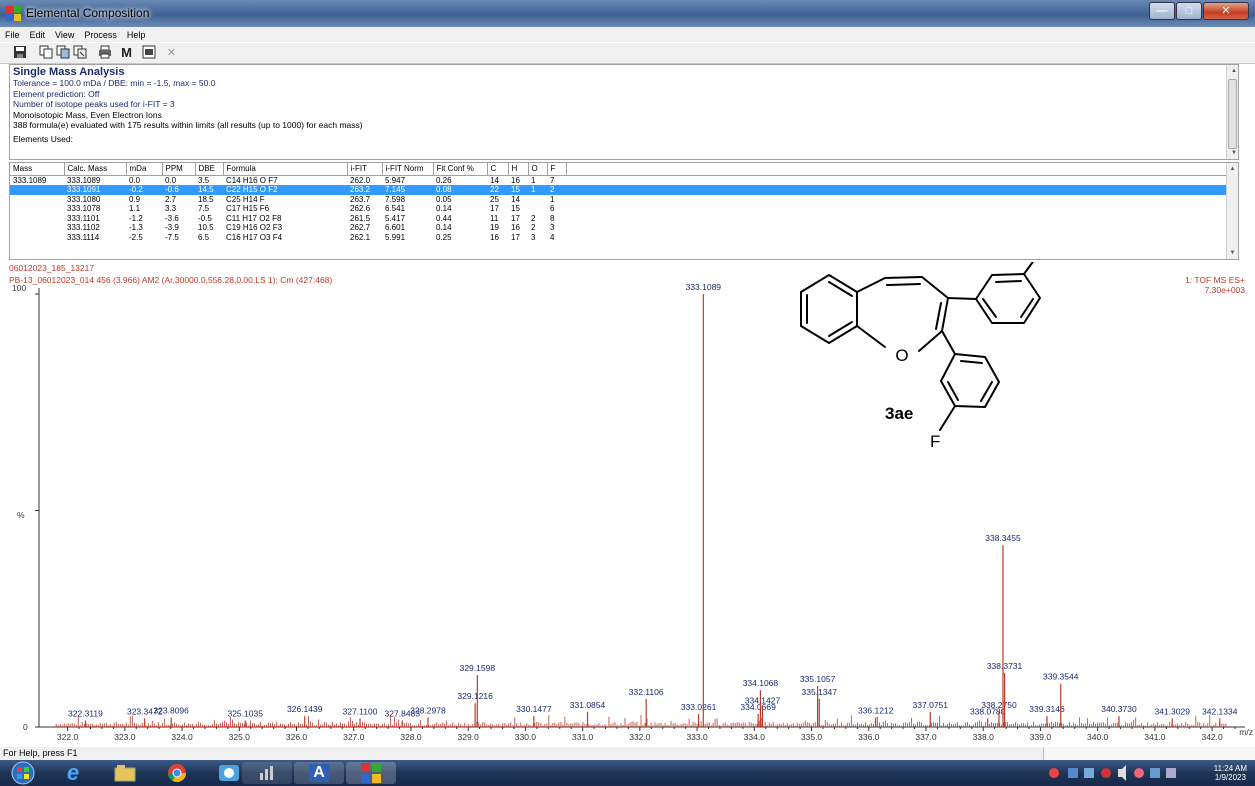 Image resolution: width=1255 pixels, height=786 pixels. Describe the element at coordinates (267, 773) in the screenshot. I see `sound-icon` at that location.